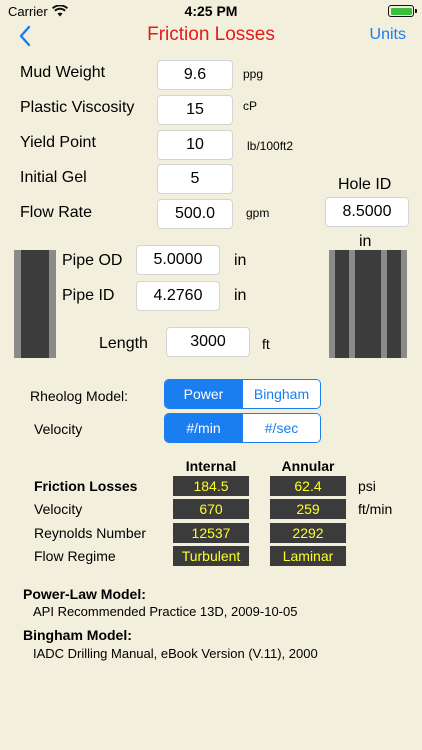 The width and height of the screenshot is (422, 750). Describe the element at coordinates (92, 260) in the screenshot. I see `pipe-od-label: Pipe OD` at that location.